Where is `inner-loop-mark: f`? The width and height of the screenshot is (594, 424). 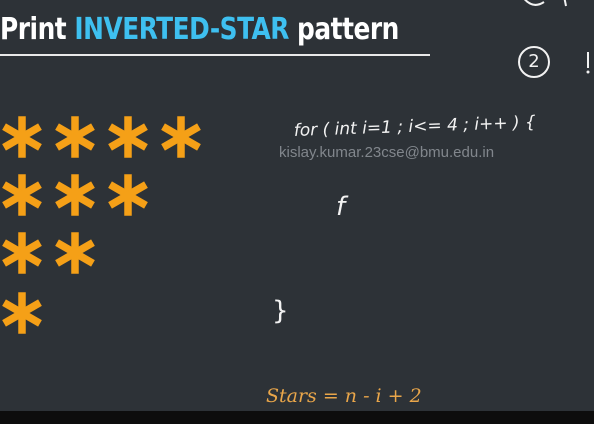
inner-loop-mark: f is located at coordinates (341, 207).